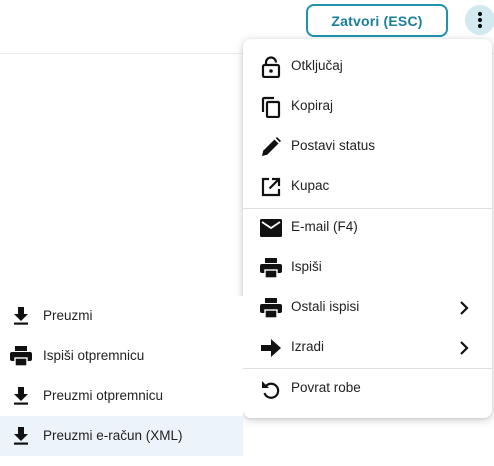  What do you see at coordinates (113, 435) in the screenshot?
I see `submenu-item-label: Preuzmi e-račun (XML)` at bounding box center [113, 435].